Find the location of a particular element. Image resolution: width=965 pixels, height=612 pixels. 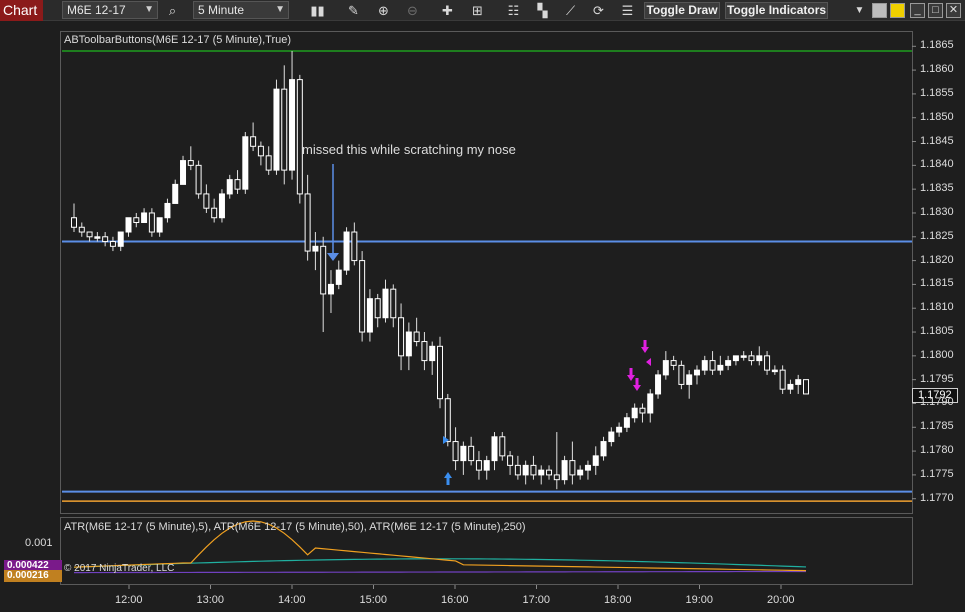

atr-250-line is located at coordinates (440, 572).